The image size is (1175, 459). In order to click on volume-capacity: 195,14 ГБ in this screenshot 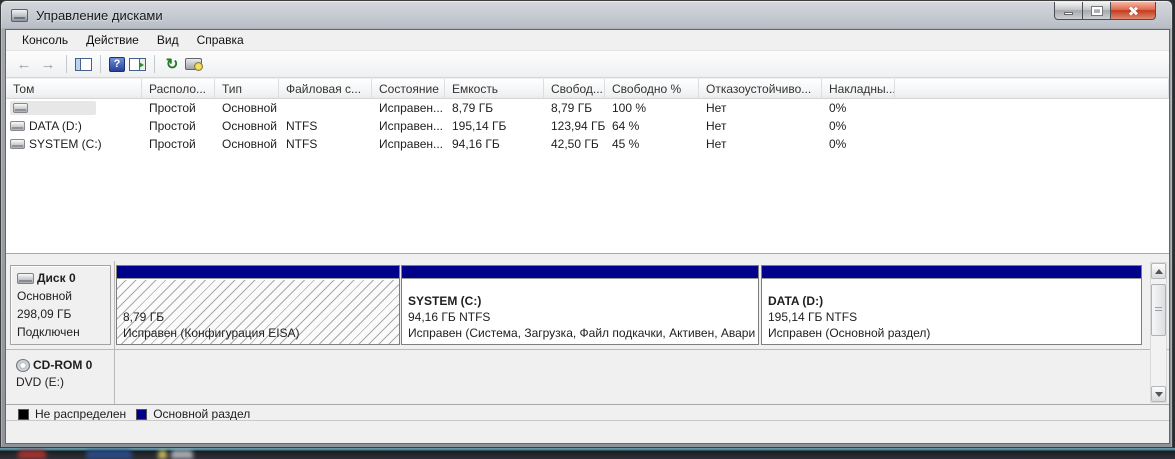, I will do `click(479, 126)`.